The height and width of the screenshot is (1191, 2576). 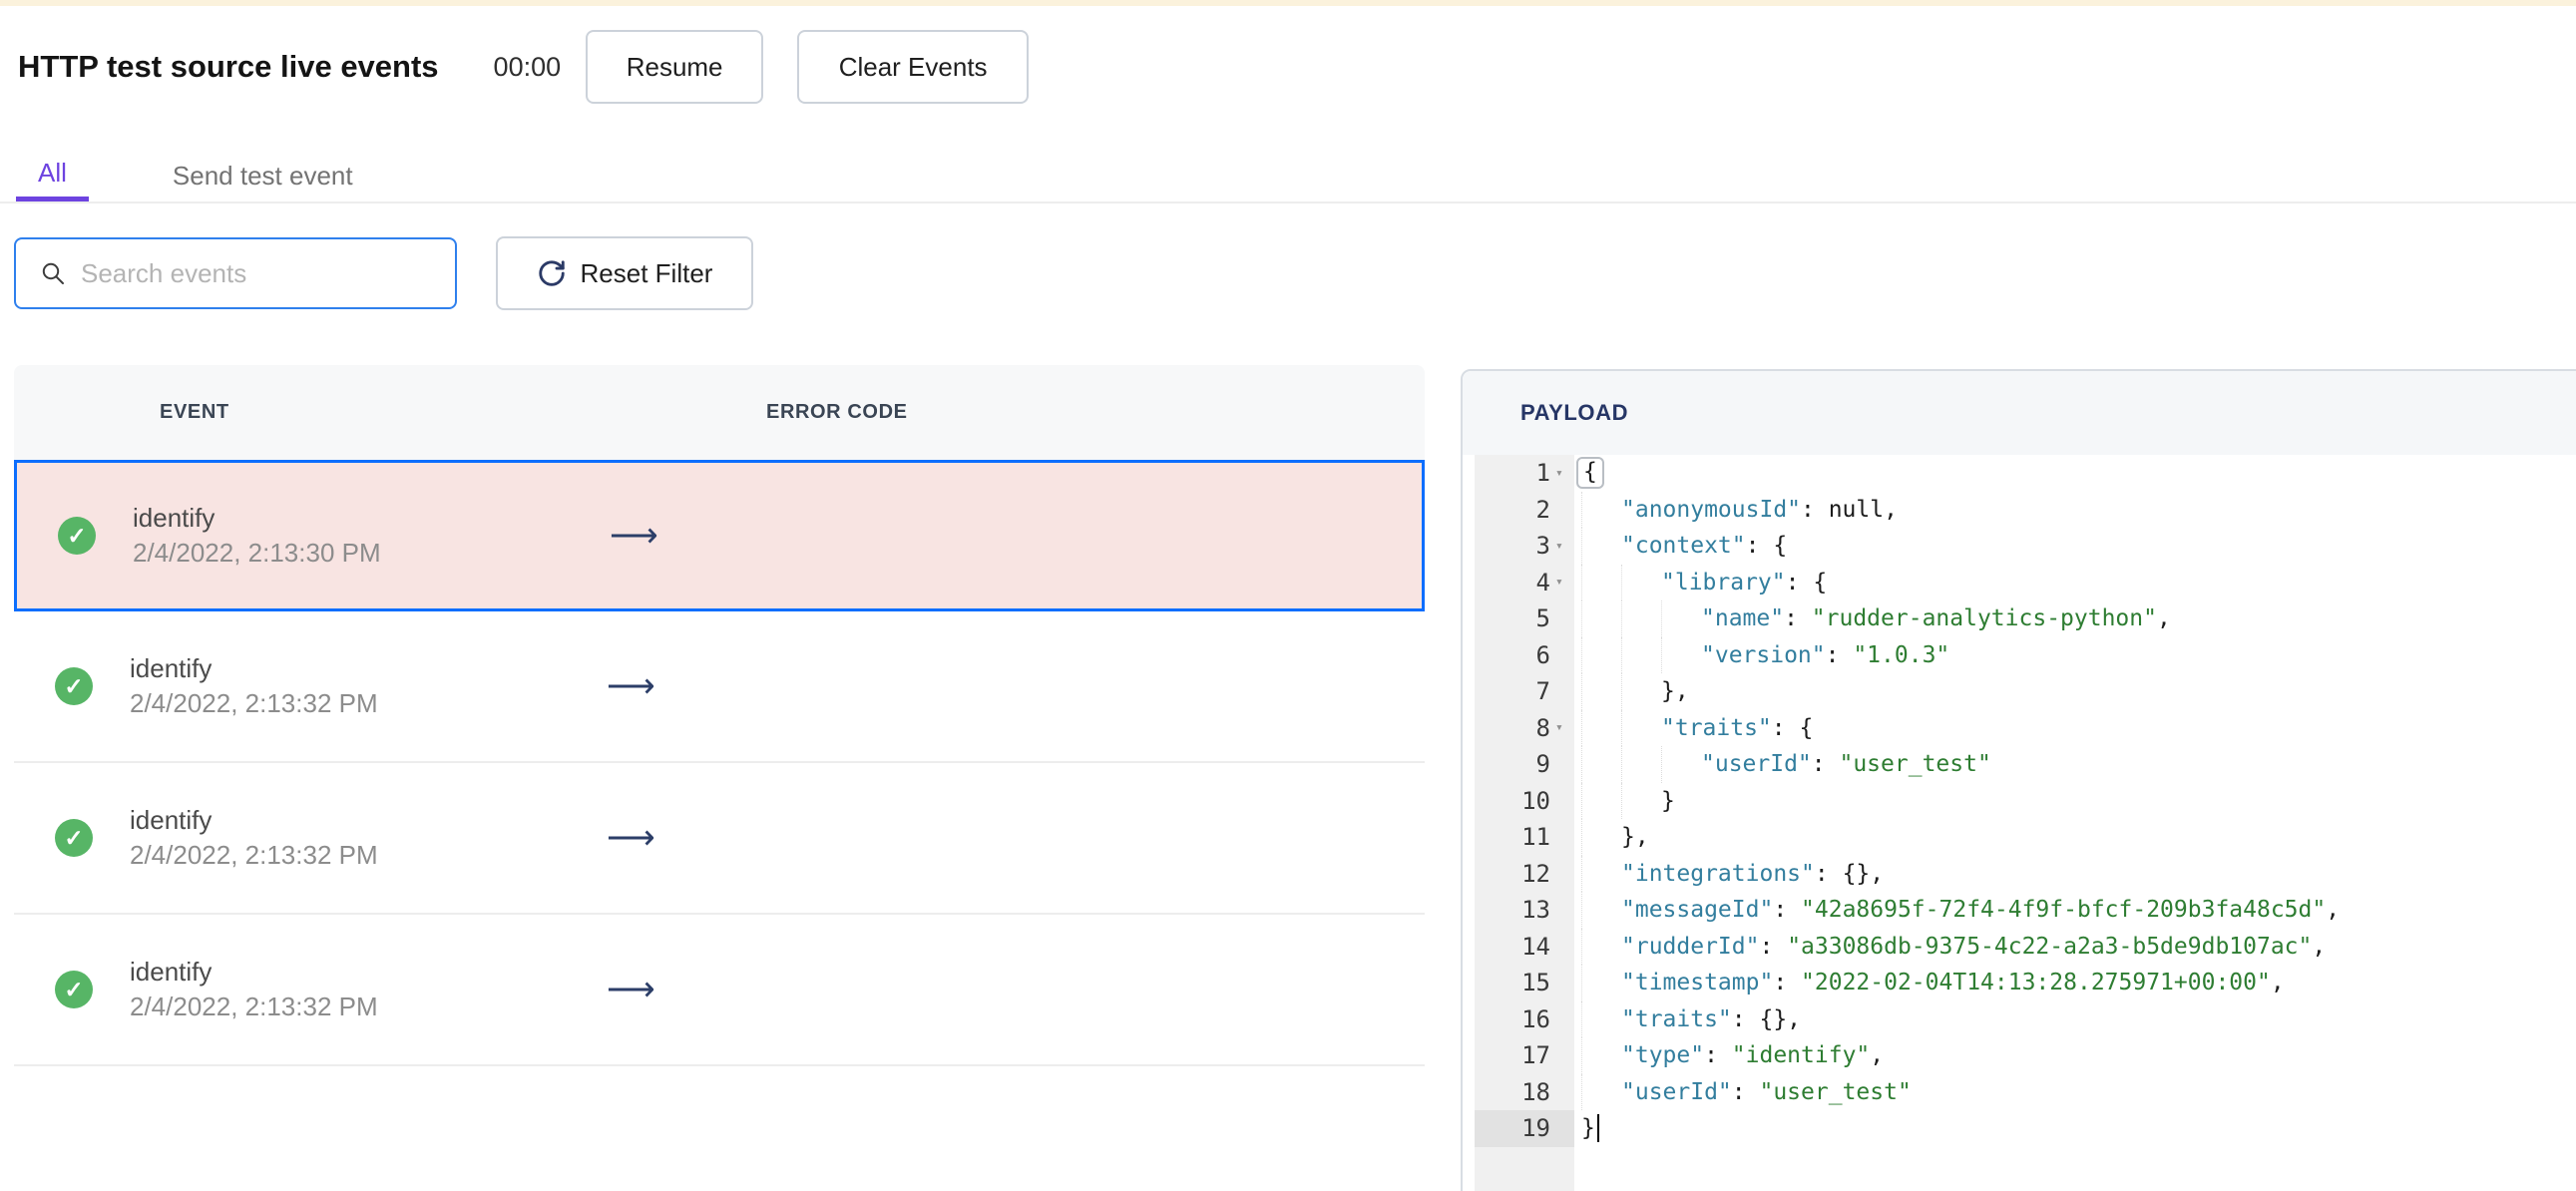 I want to click on code-line: "anonymousId": null,, so click(x=2078, y=510).